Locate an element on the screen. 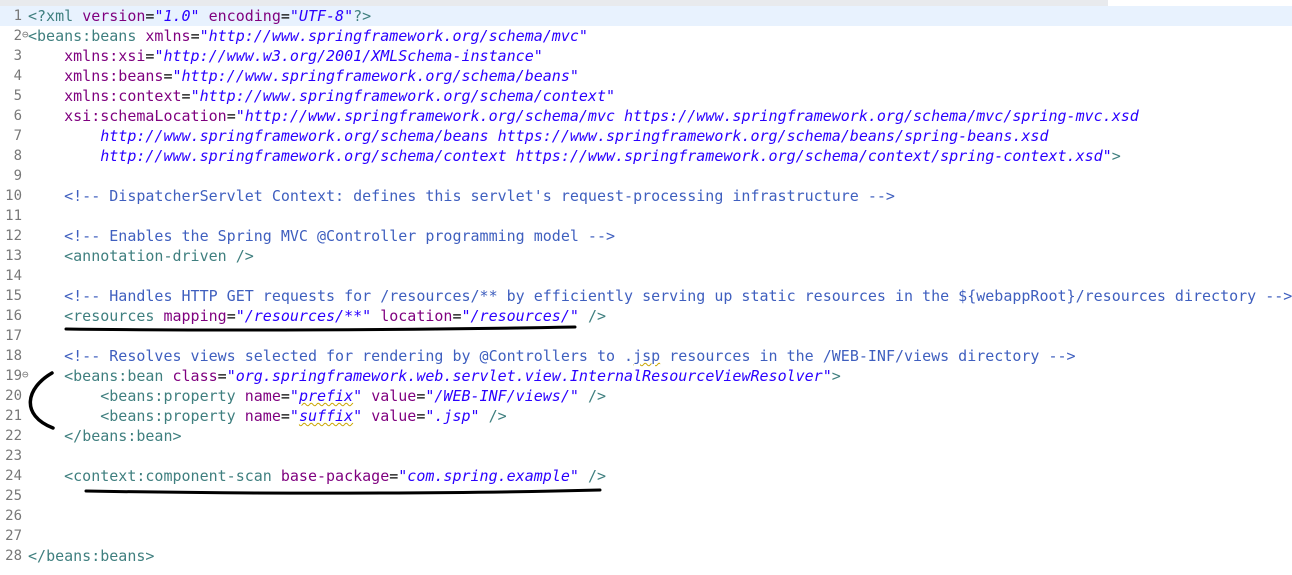 The width and height of the screenshot is (1292, 575). code-text: <annotation-driven /> is located at coordinates (159, 256).